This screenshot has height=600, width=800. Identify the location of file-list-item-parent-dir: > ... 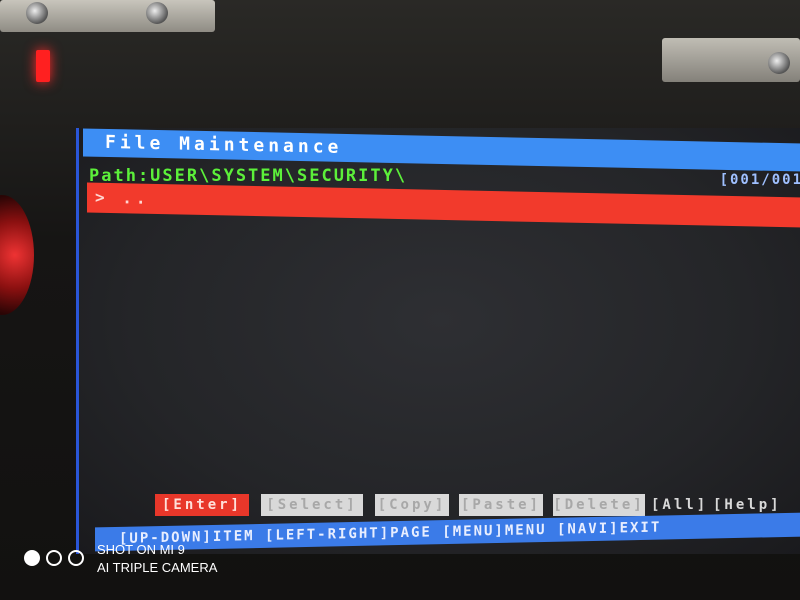
(443, 205).